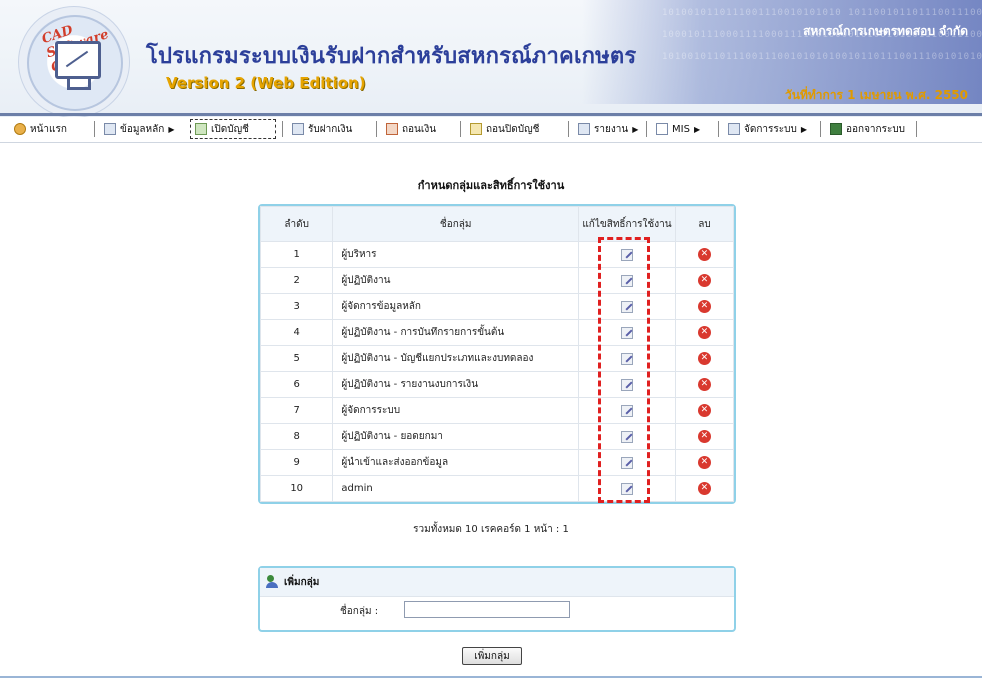 The width and height of the screenshot is (982, 681). Describe the element at coordinates (491, 677) in the screenshot. I see `footer-divider` at that location.